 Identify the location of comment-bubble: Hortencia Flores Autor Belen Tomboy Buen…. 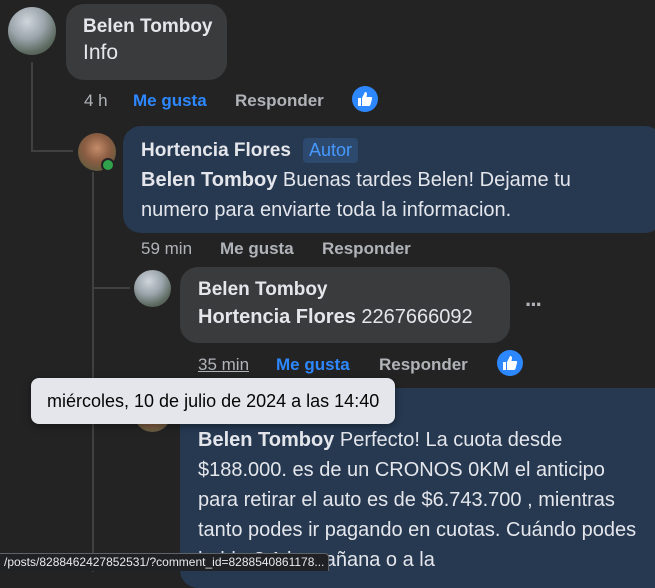
(389, 179).